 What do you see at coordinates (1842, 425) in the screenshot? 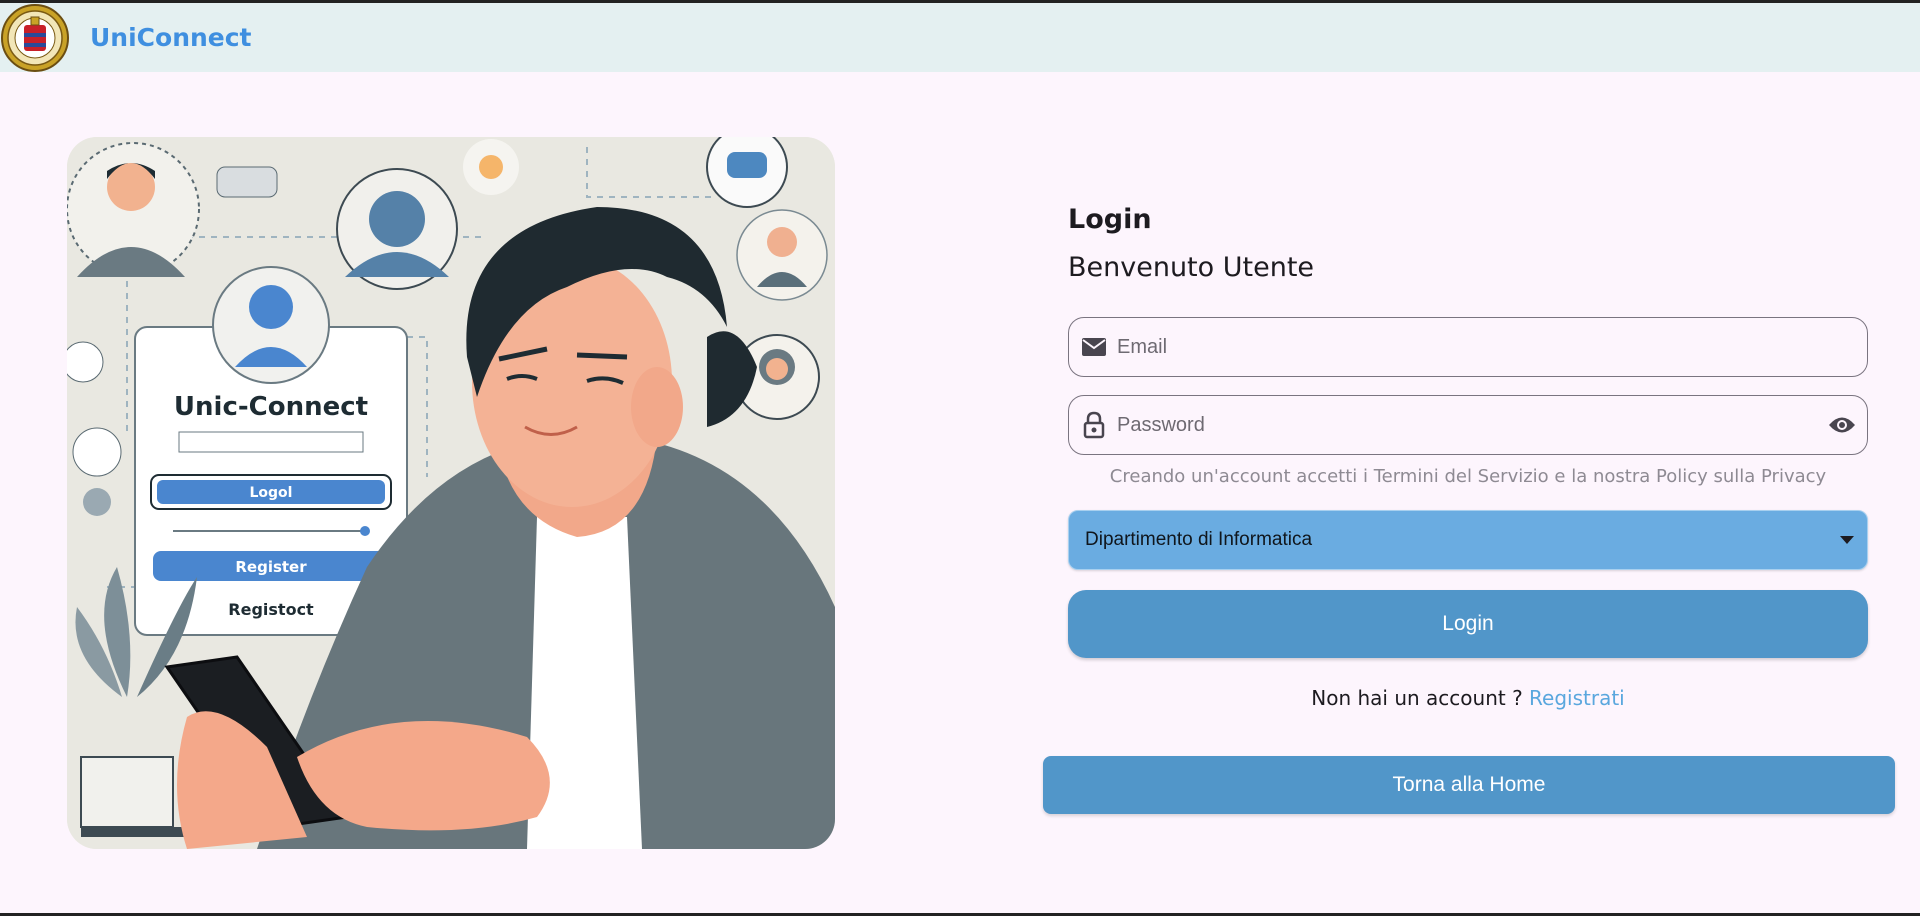
I see `eye-icon` at bounding box center [1842, 425].